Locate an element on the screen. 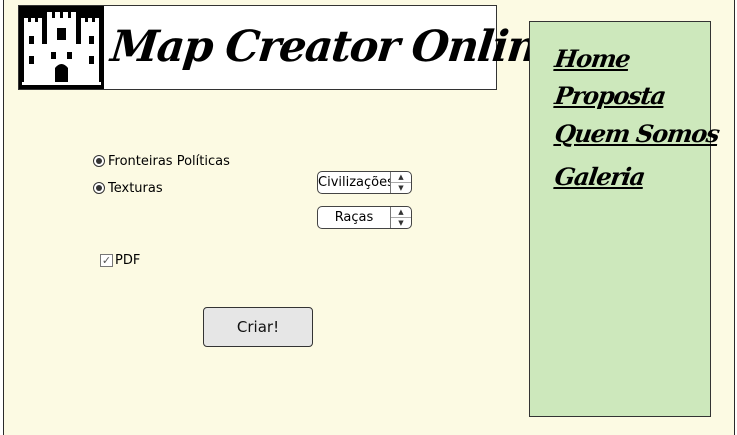 This screenshot has width=737, height=435. nav-link-proposta: Proposta is located at coordinates (610, 95).